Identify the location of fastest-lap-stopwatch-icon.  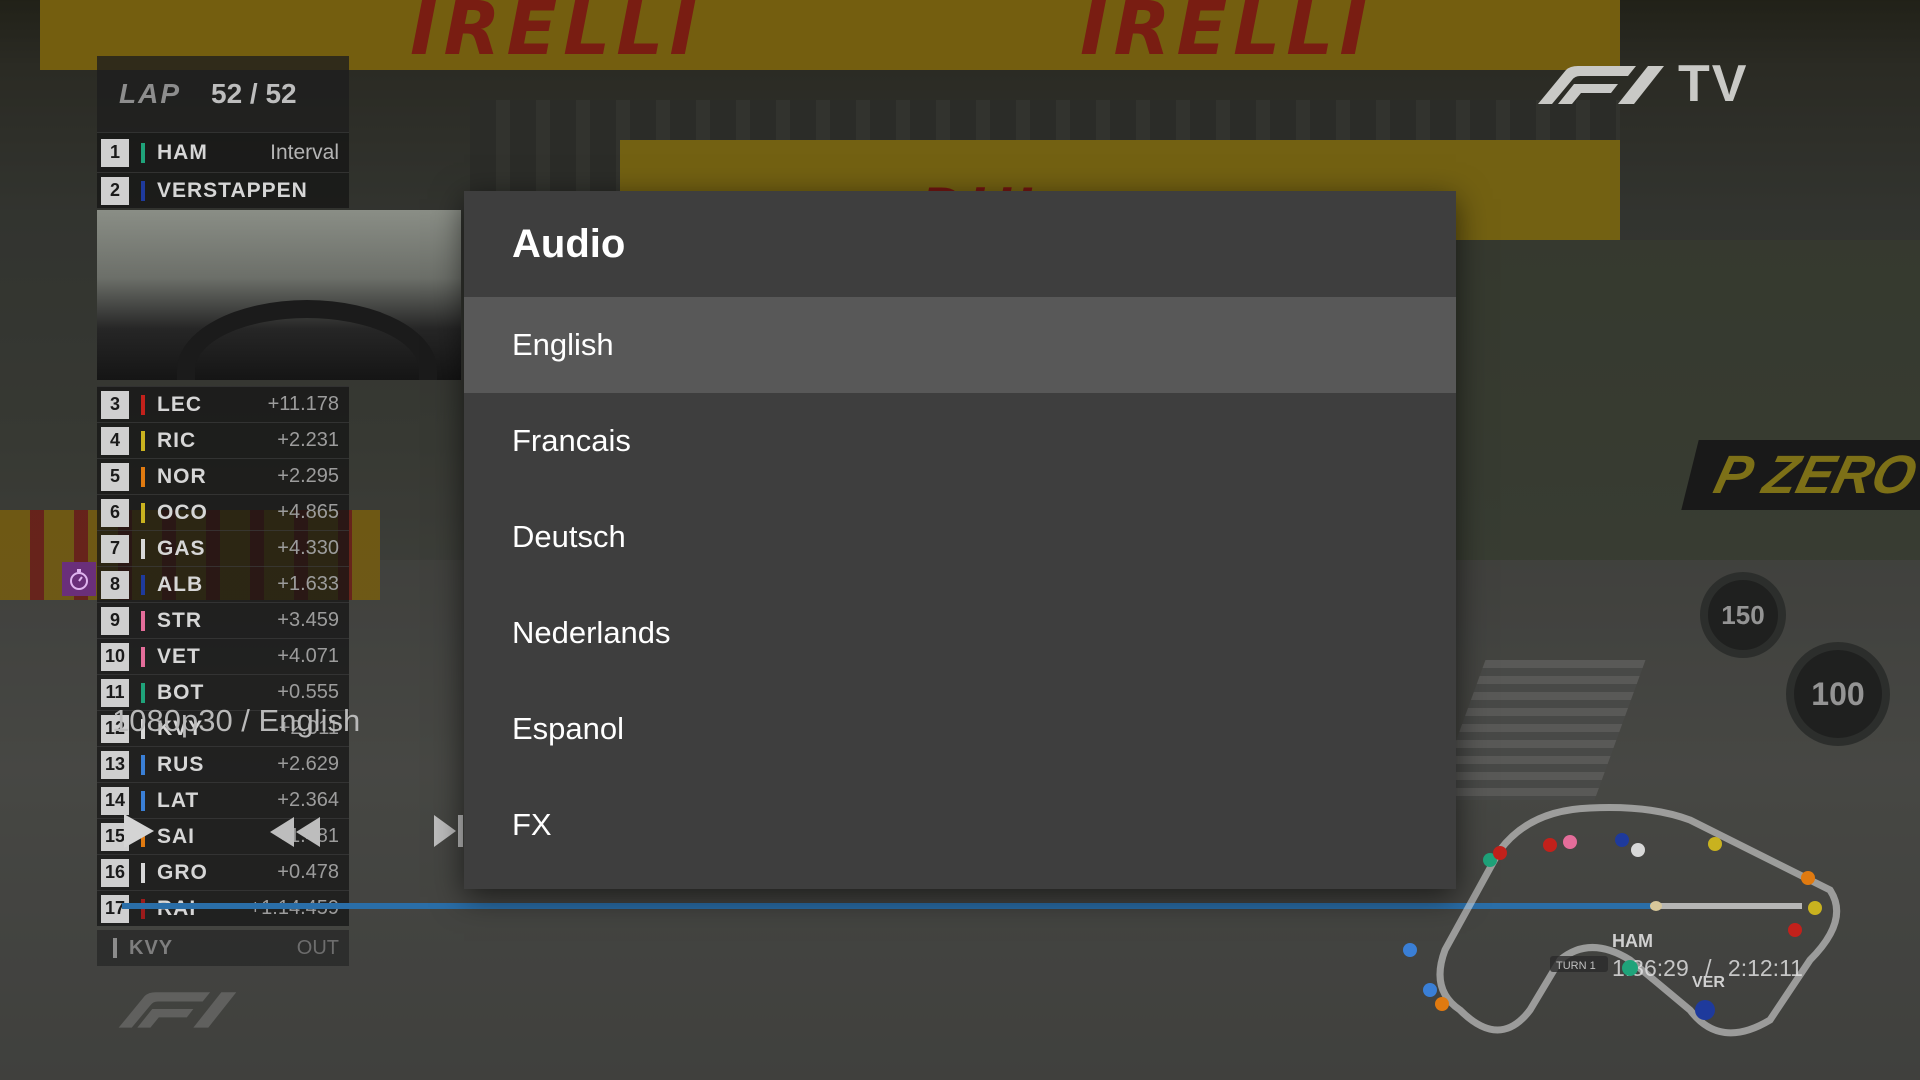
(79, 579).